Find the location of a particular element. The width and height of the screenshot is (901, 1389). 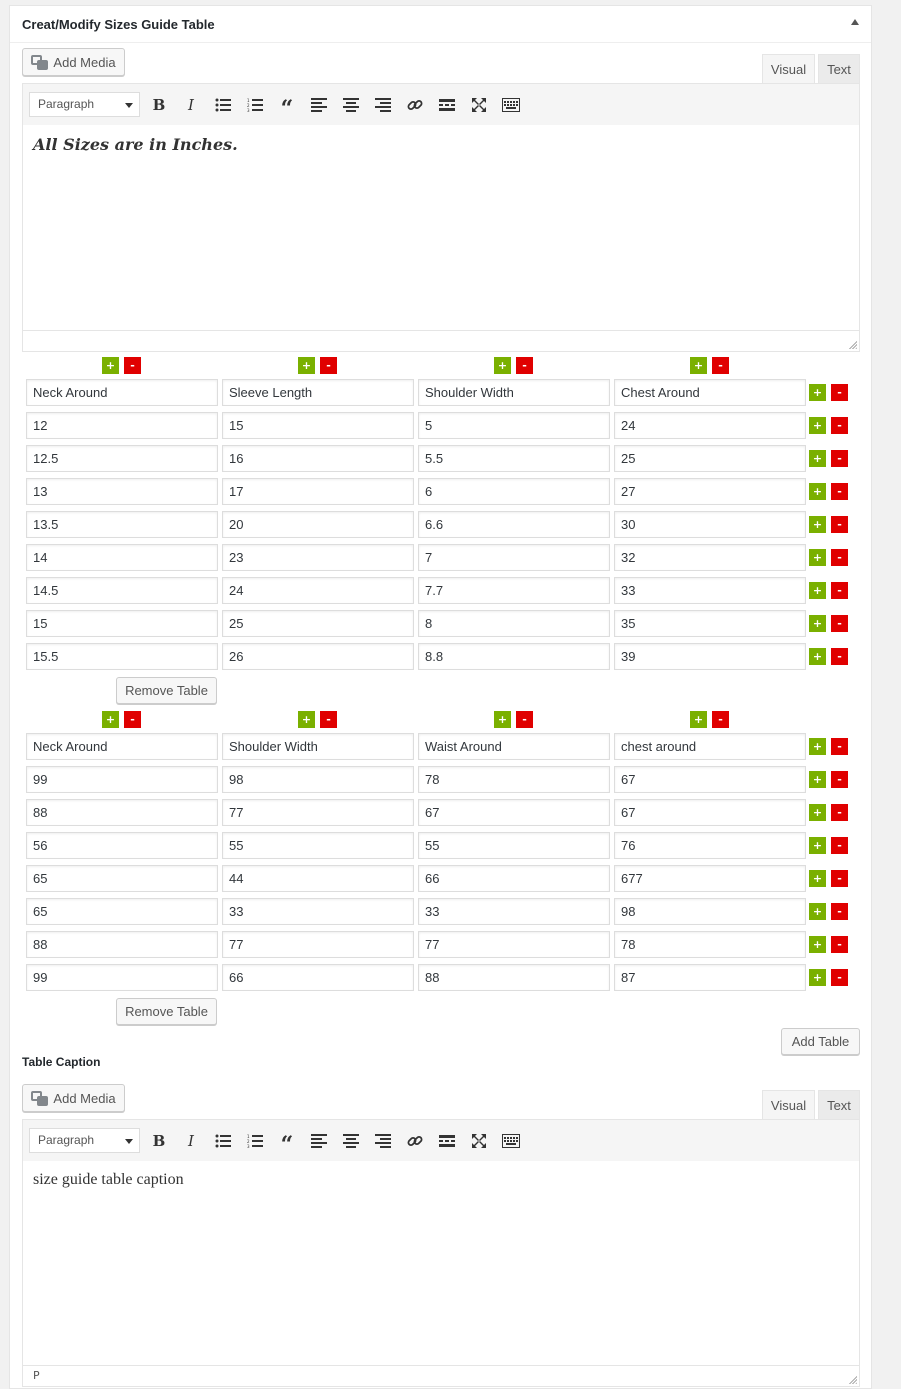

add-table-button: Add Table is located at coordinates (820, 1041).